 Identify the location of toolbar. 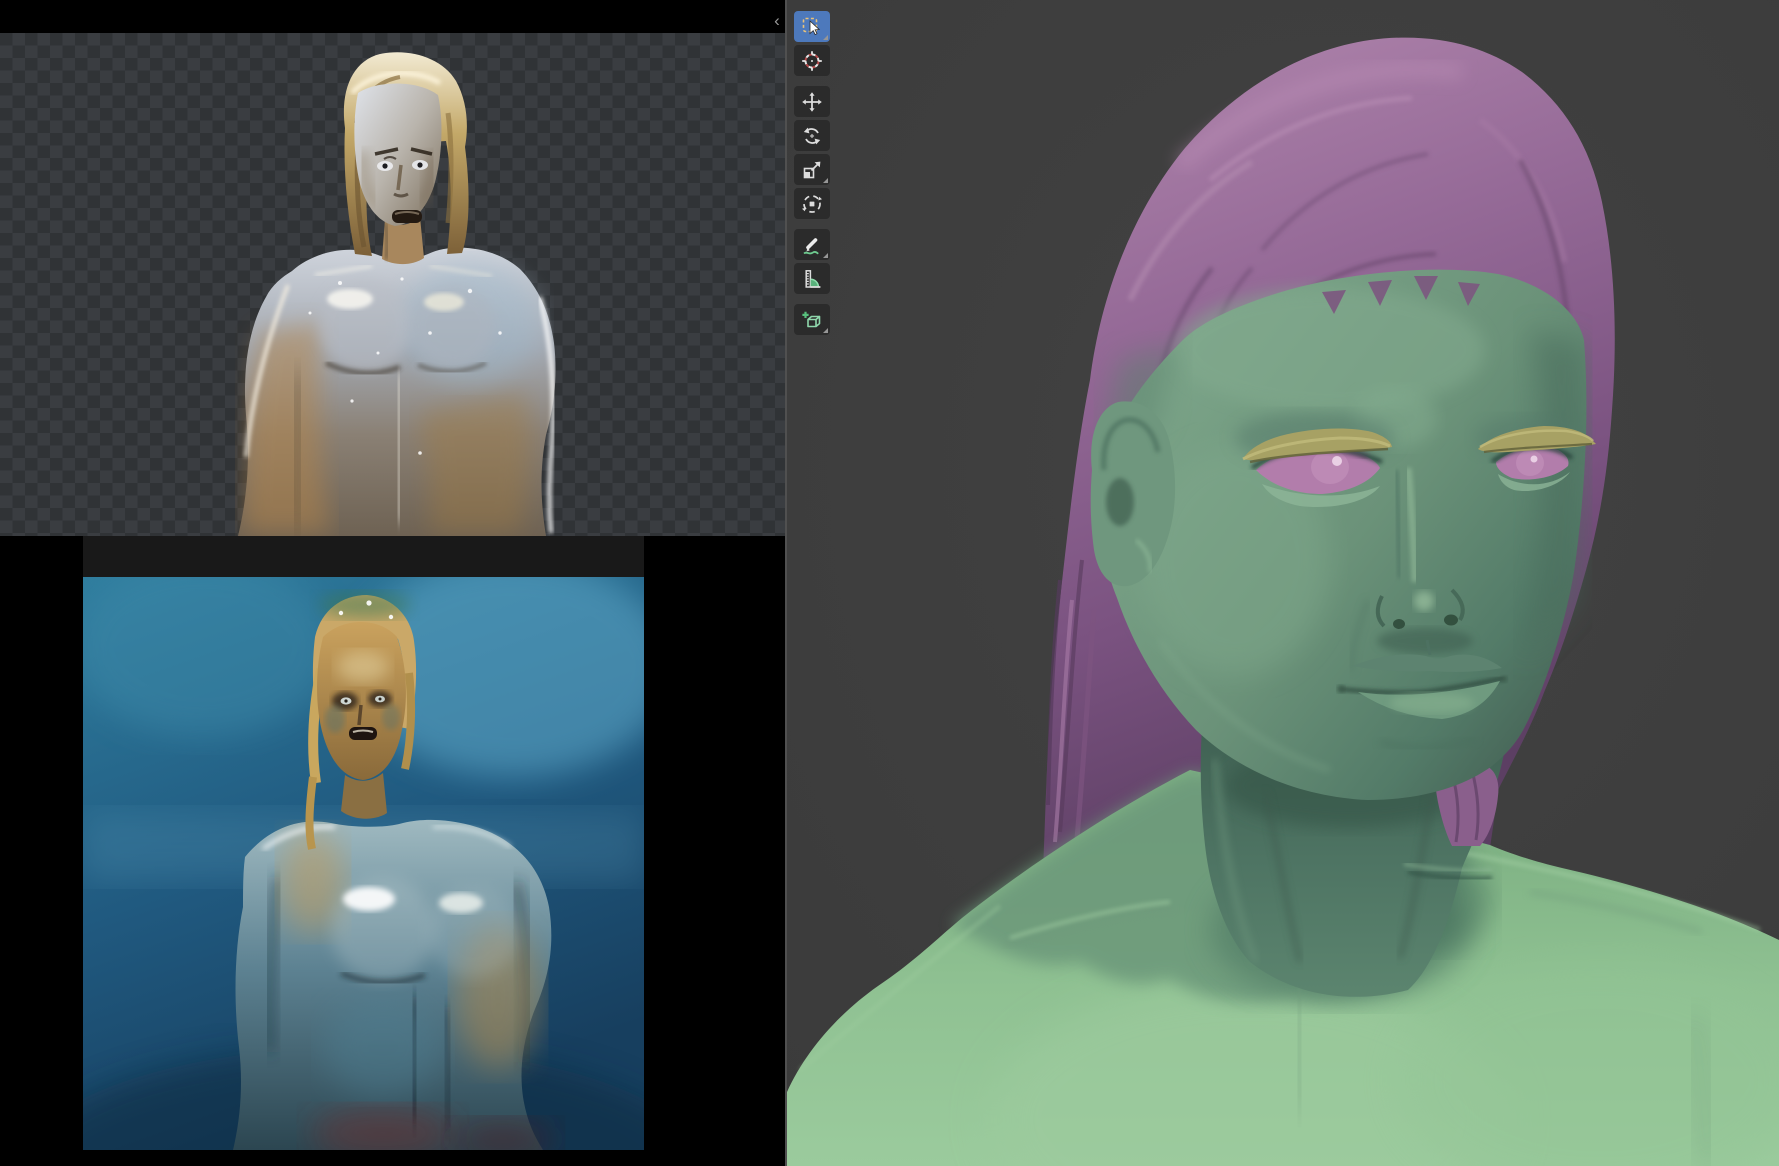
(812, 173).